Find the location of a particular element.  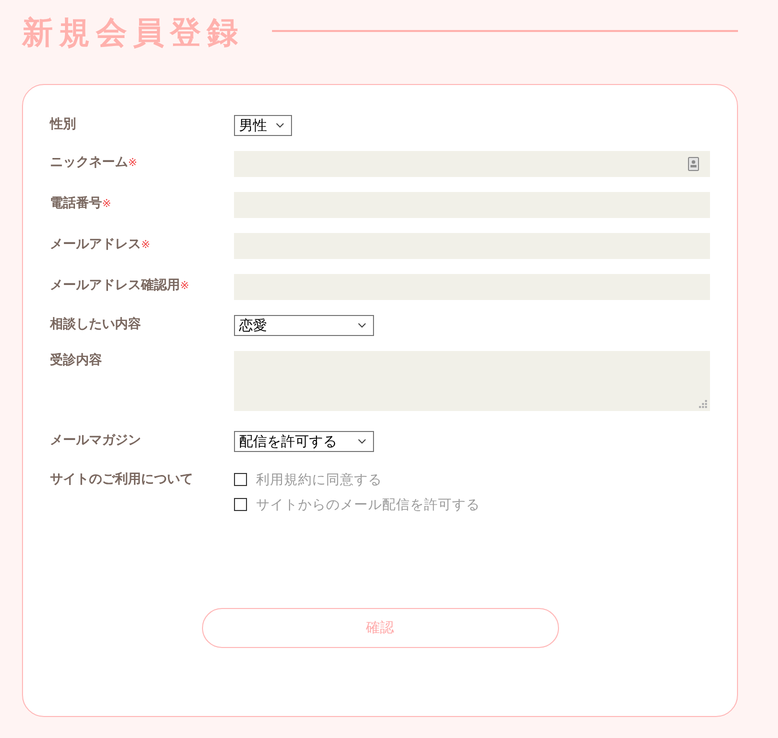

field-label: 相談したい内容 is located at coordinates (95, 325).